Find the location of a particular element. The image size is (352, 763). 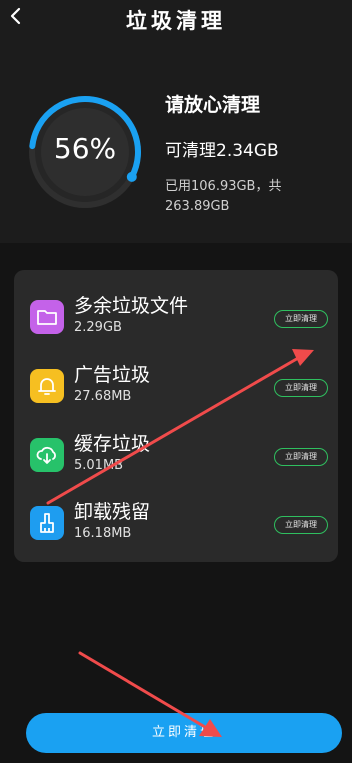

list-item-cache-junk: 缓存垃圾 5.01MB 立即清理 is located at coordinates (176, 456).